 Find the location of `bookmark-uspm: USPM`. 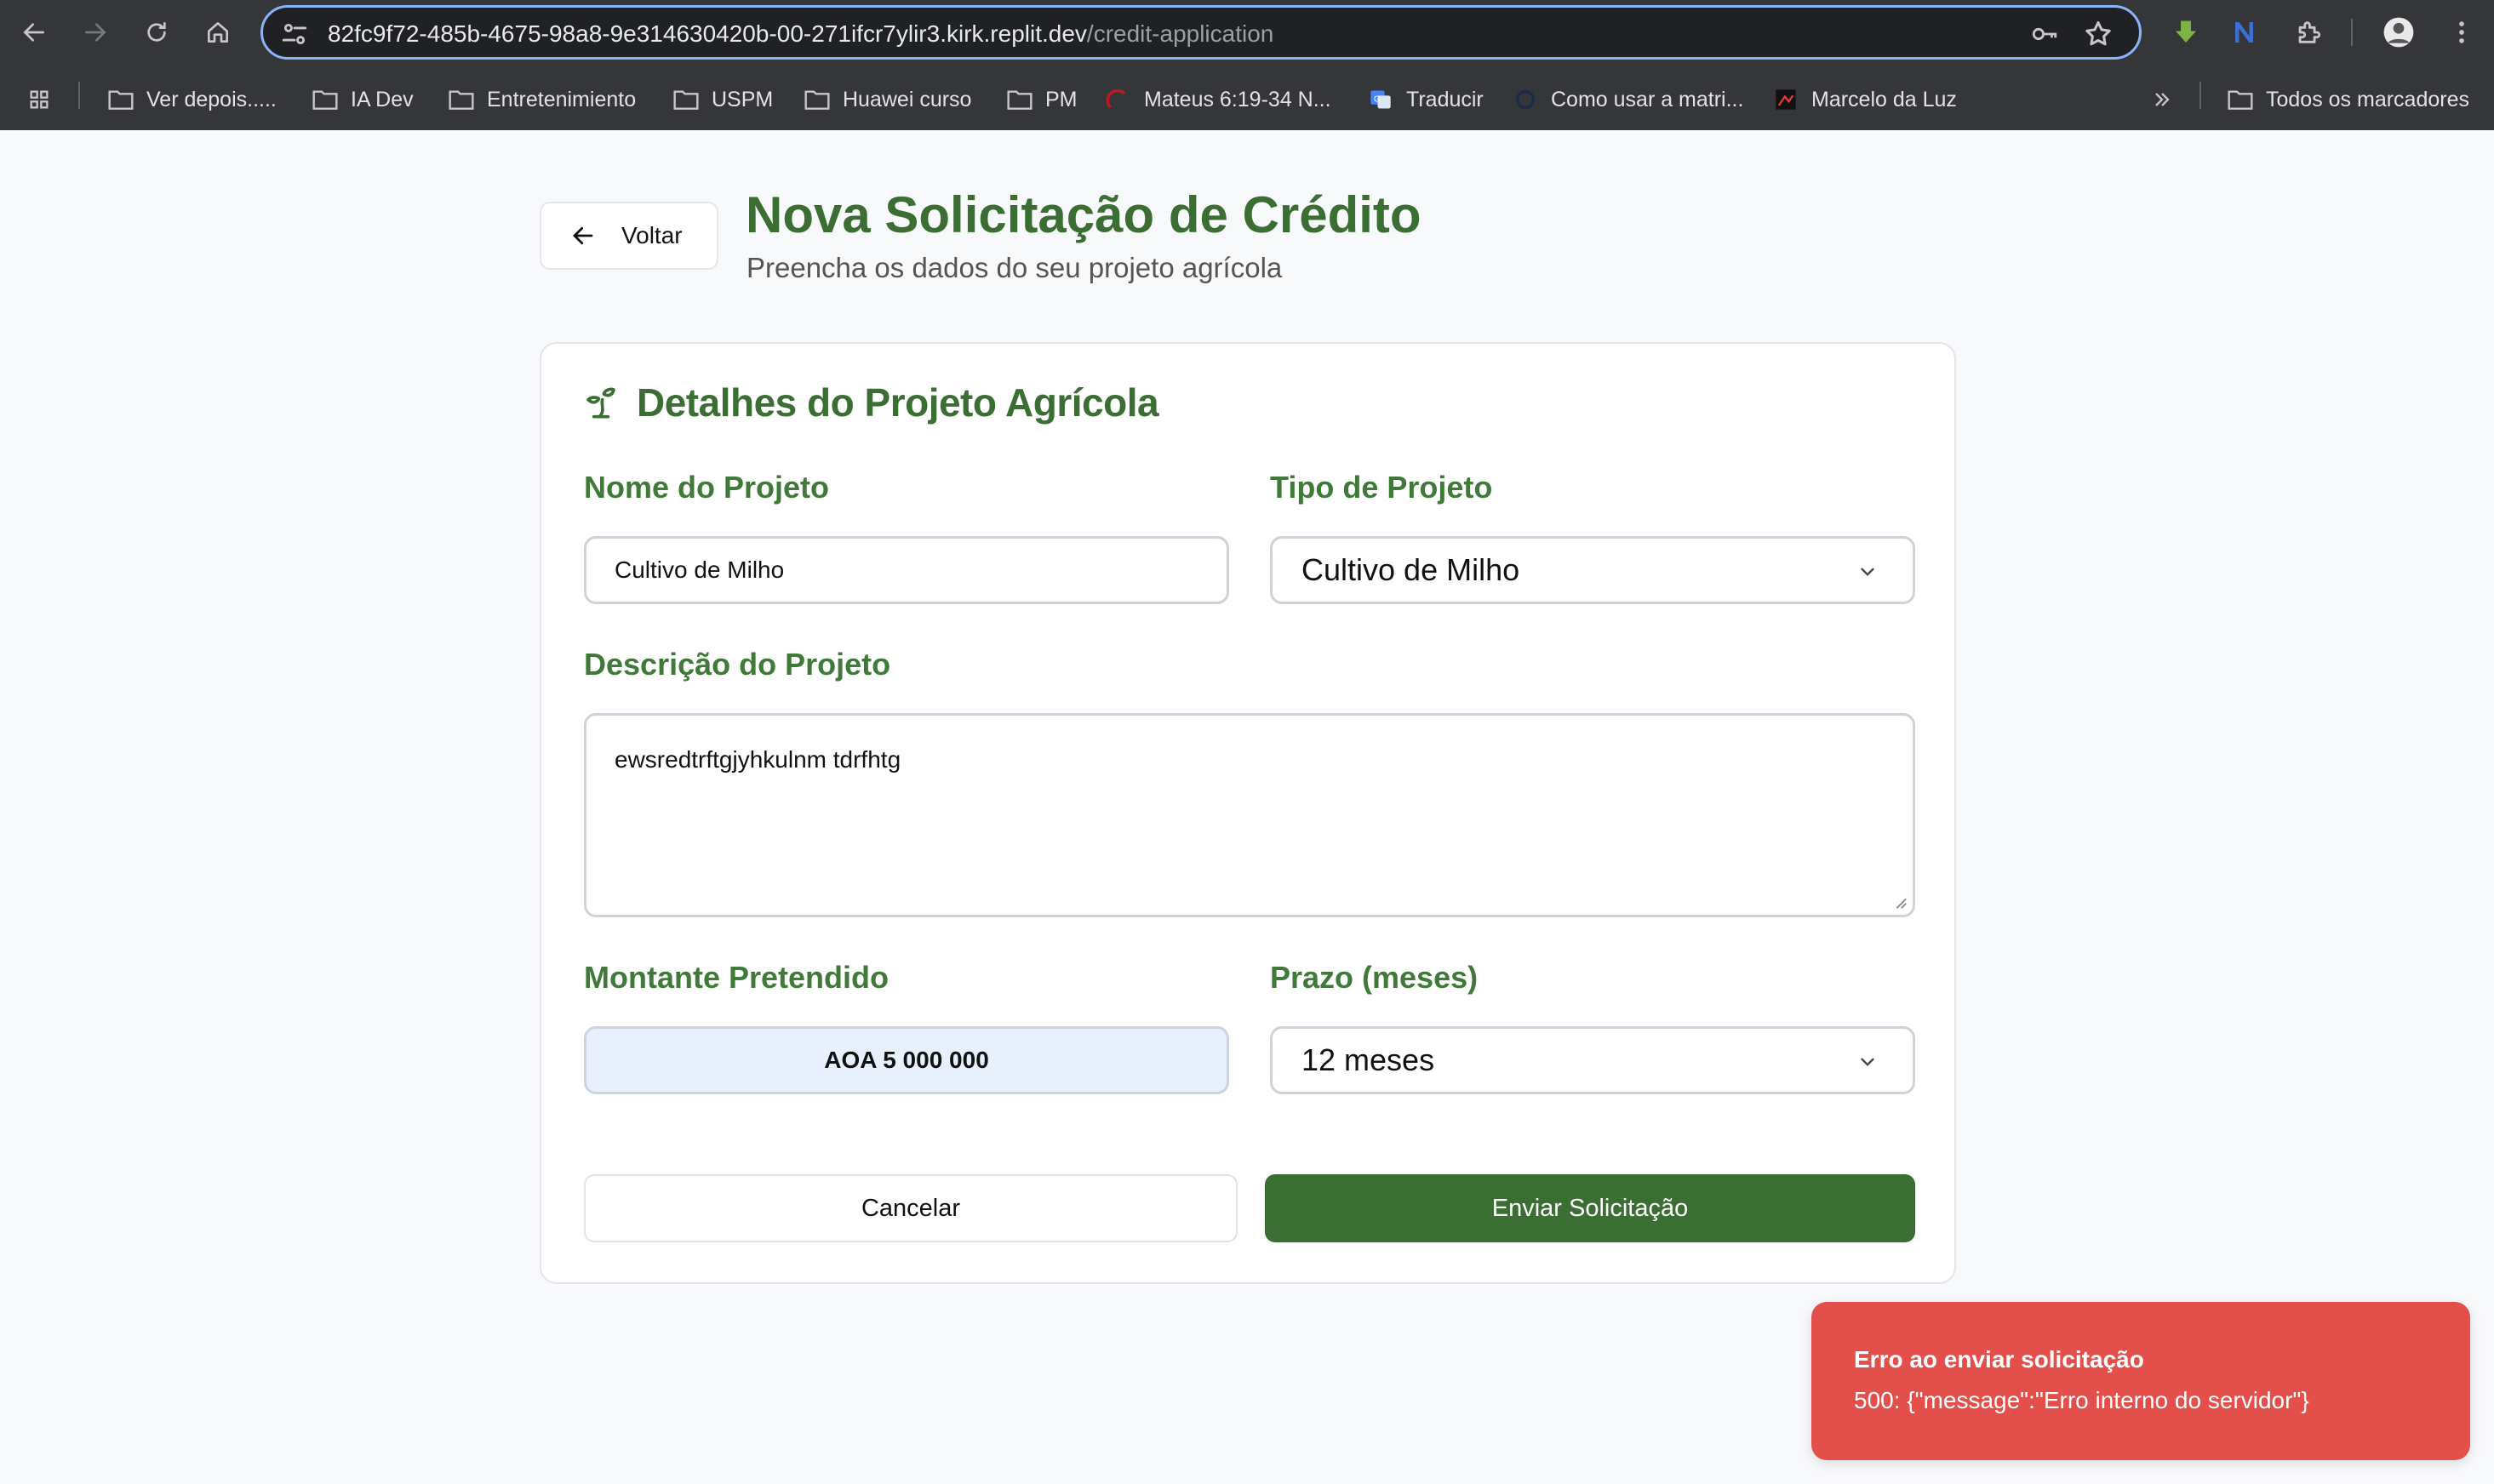

bookmark-uspm: USPM is located at coordinates (723, 99).